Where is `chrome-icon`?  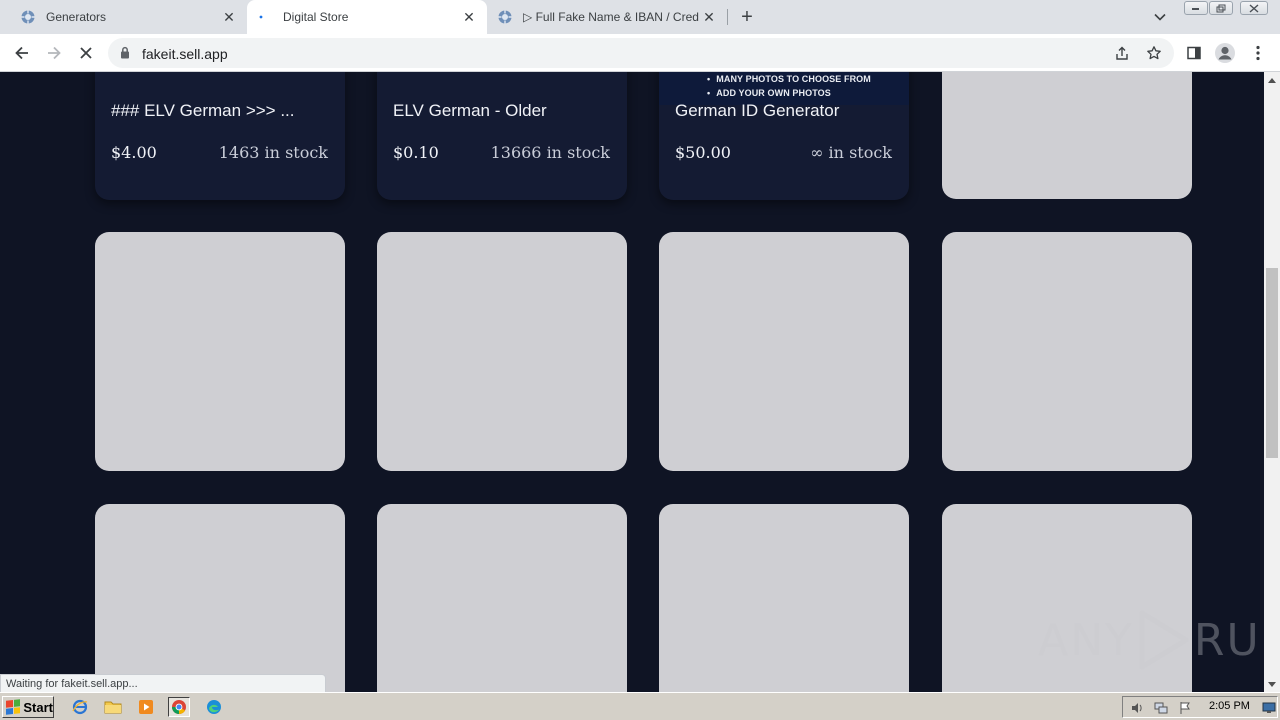
chrome-icon is located at coordinates (179, 707).